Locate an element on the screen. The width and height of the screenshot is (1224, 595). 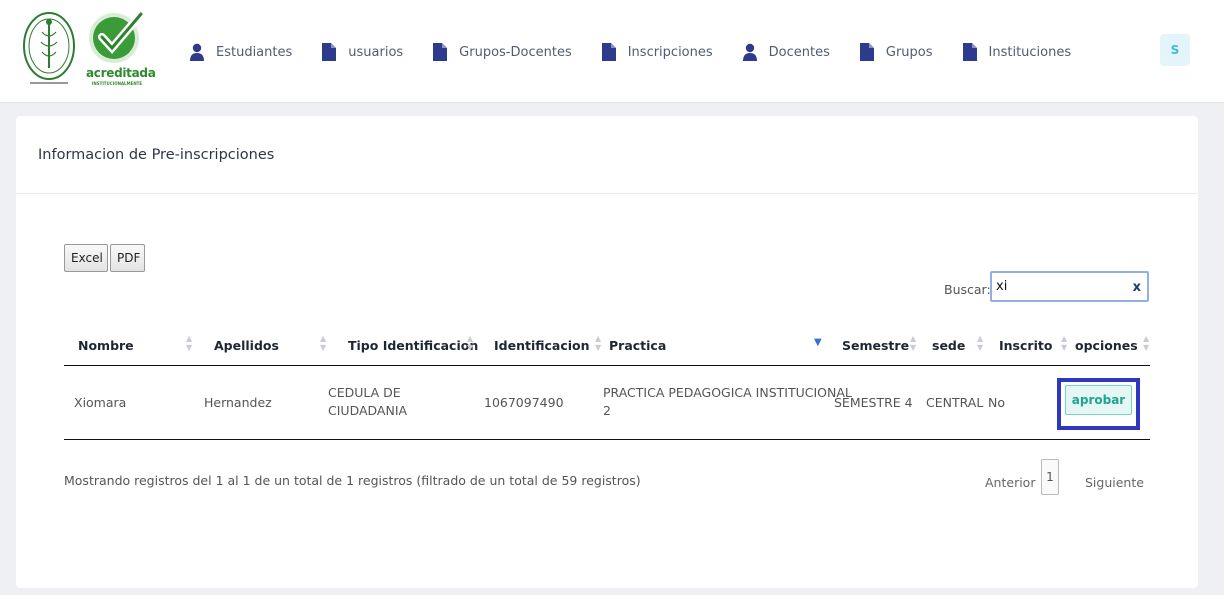
cell-practica-line2: 2 is located at coordinates (607, 410).